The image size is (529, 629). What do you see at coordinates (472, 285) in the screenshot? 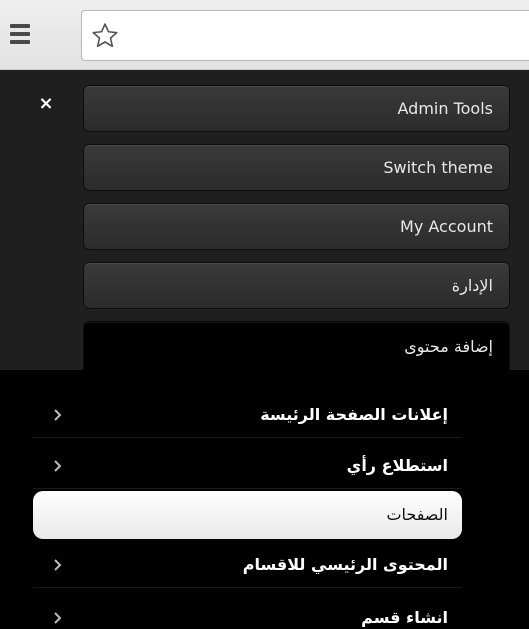
I see `administration-label: الإدارة` at bounding box center [472, 285].